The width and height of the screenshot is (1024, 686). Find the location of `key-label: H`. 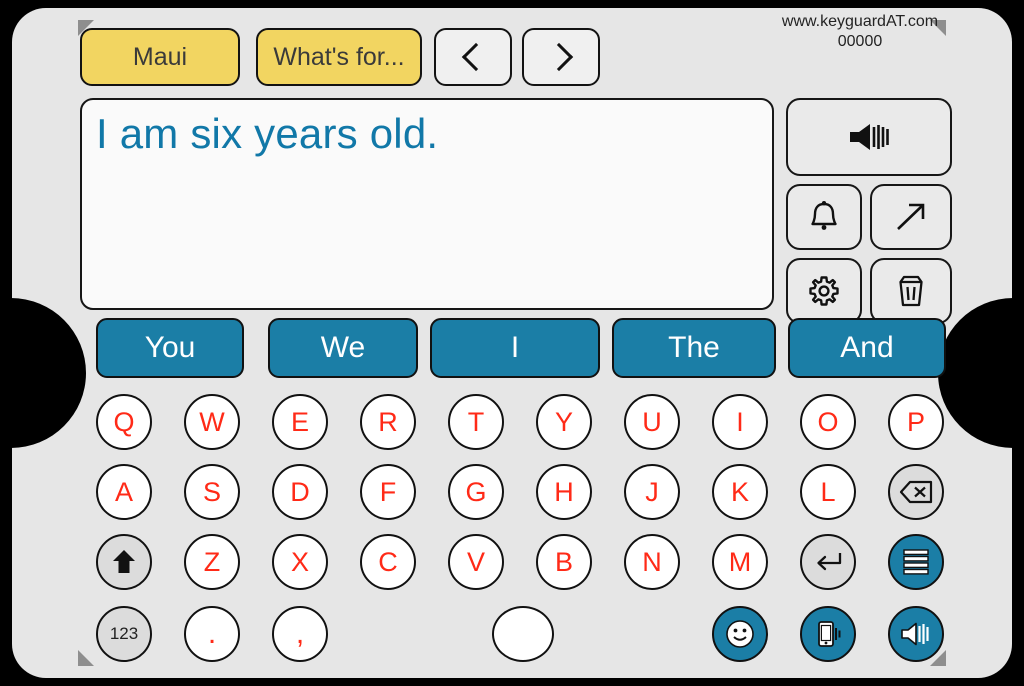

key-label: H is located at coordinates (564, 491).